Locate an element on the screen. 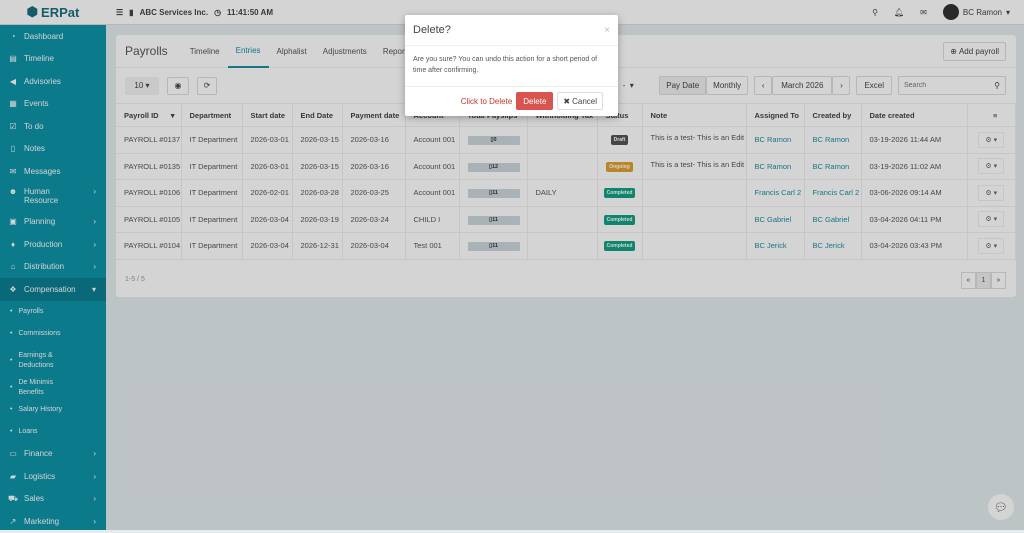 This screenshot has width=1024, height=533. delete-button: Delete is located at coordinates (535, 101).